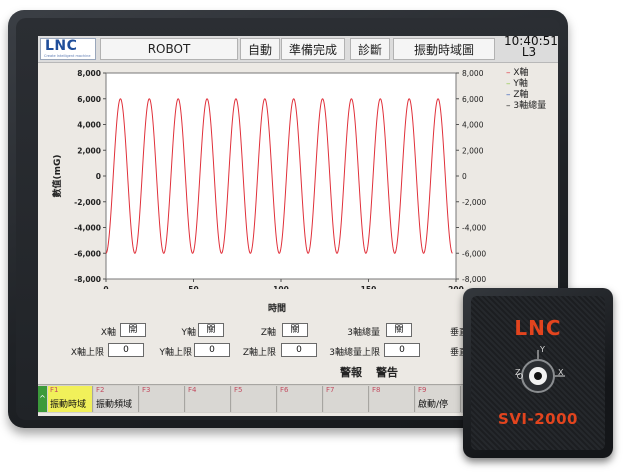  What do you see at coordinates (520, 84) in the screenshot?
I see `legend-label: Y軸` at bounding box center [520, 84].